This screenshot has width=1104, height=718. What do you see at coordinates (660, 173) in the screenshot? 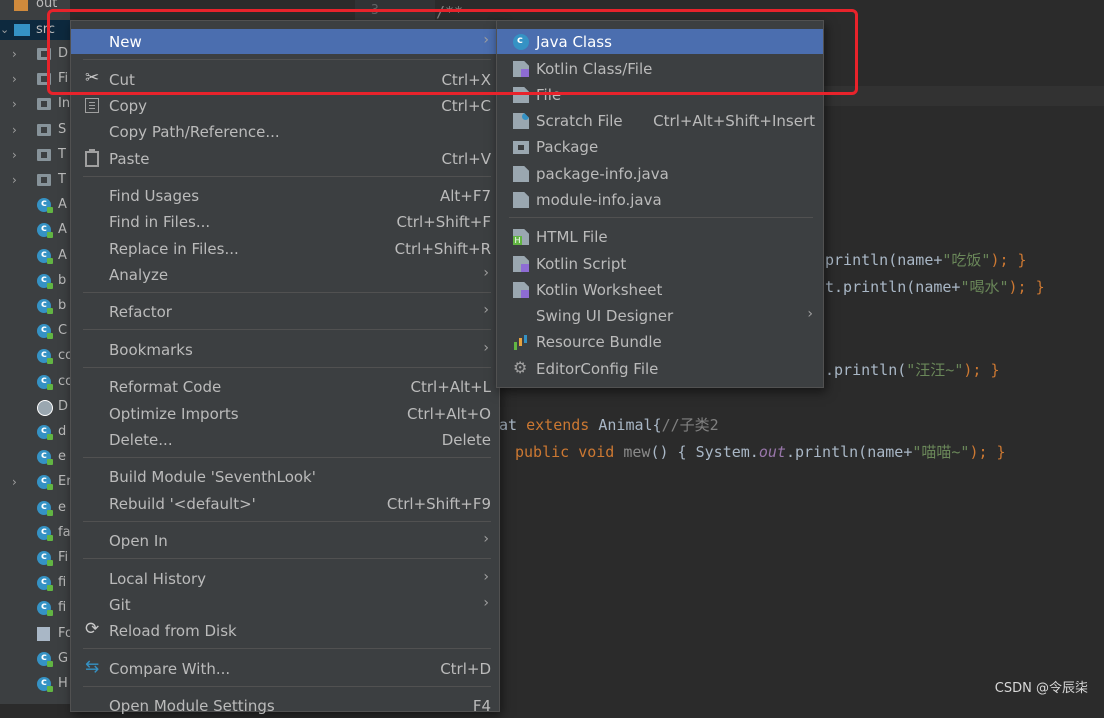
I see `menu-item-package-info: package-info.java` at bounding box center [660, 173].